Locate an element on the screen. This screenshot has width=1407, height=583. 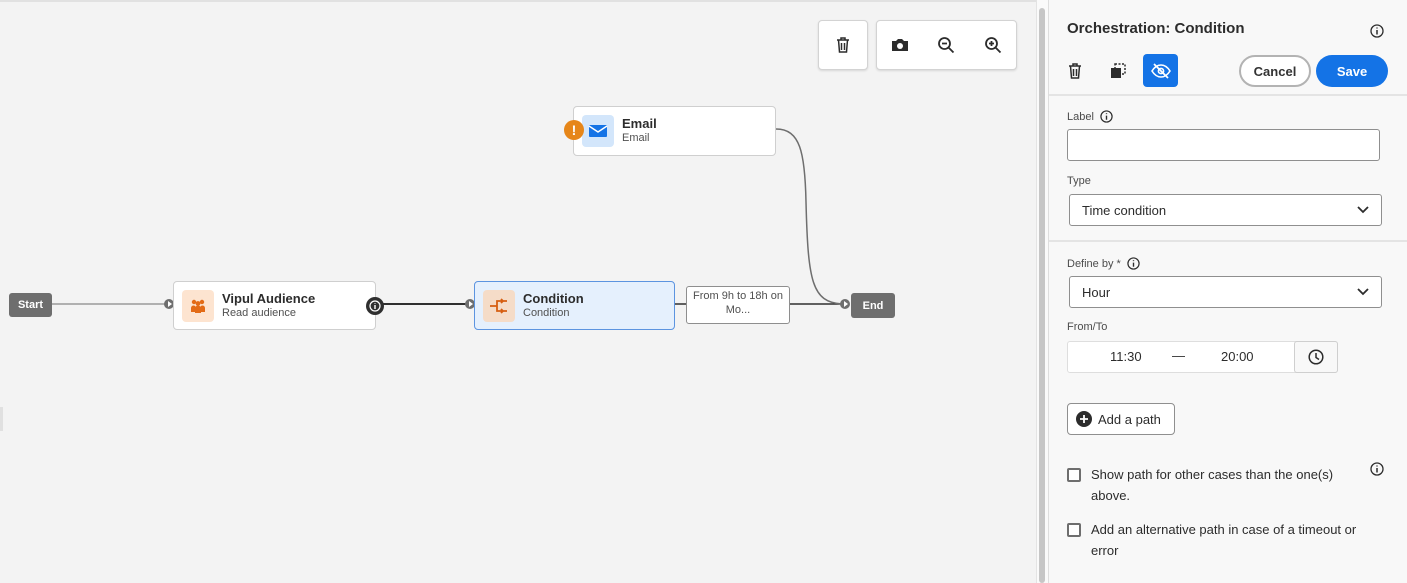
panel-info-button is located at coordinates (1377, 31).